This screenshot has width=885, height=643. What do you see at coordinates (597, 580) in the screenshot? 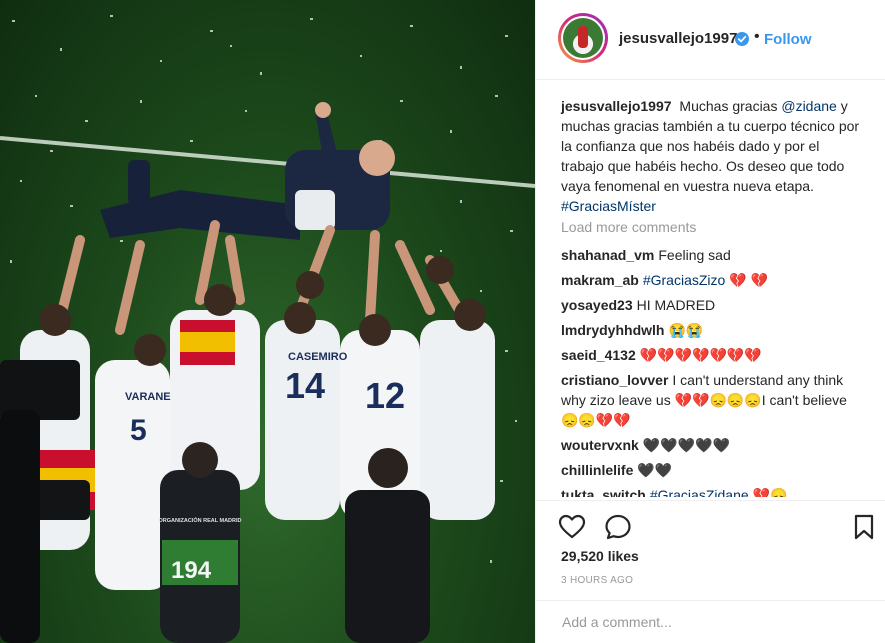
I see `post-timestamp: 3 HOURS AGO` at bounding box center [597, 580].